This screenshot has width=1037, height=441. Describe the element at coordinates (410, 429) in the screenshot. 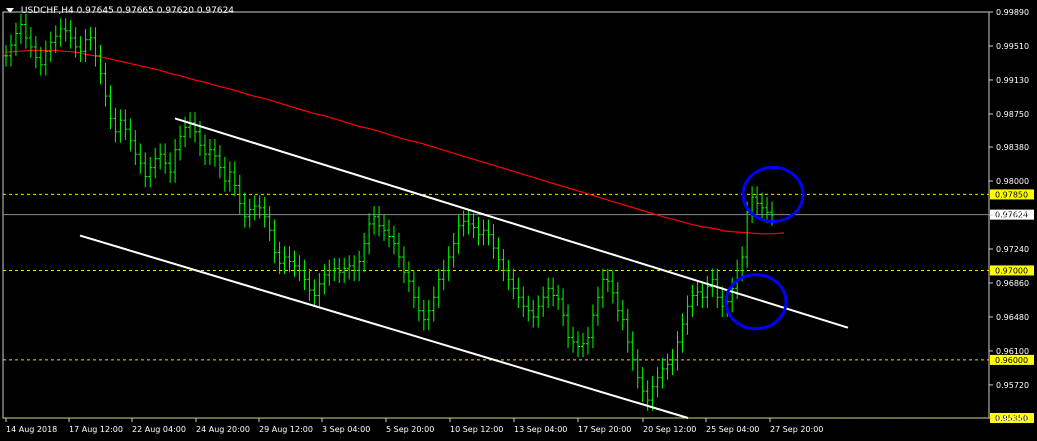

I see `x-tick-label: 5 Sep 20:00` at that location.